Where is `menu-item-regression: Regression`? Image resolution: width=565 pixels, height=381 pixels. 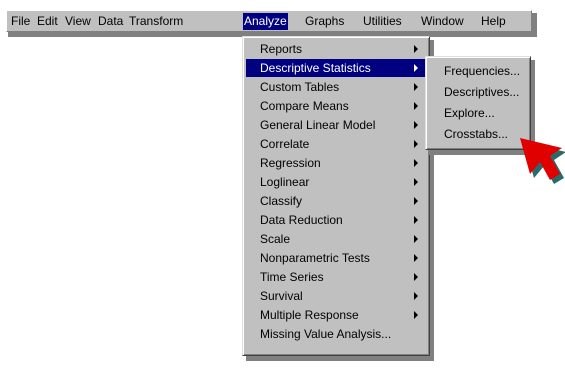
menu-item-regression: Regression is located at coordinates (336, 163).